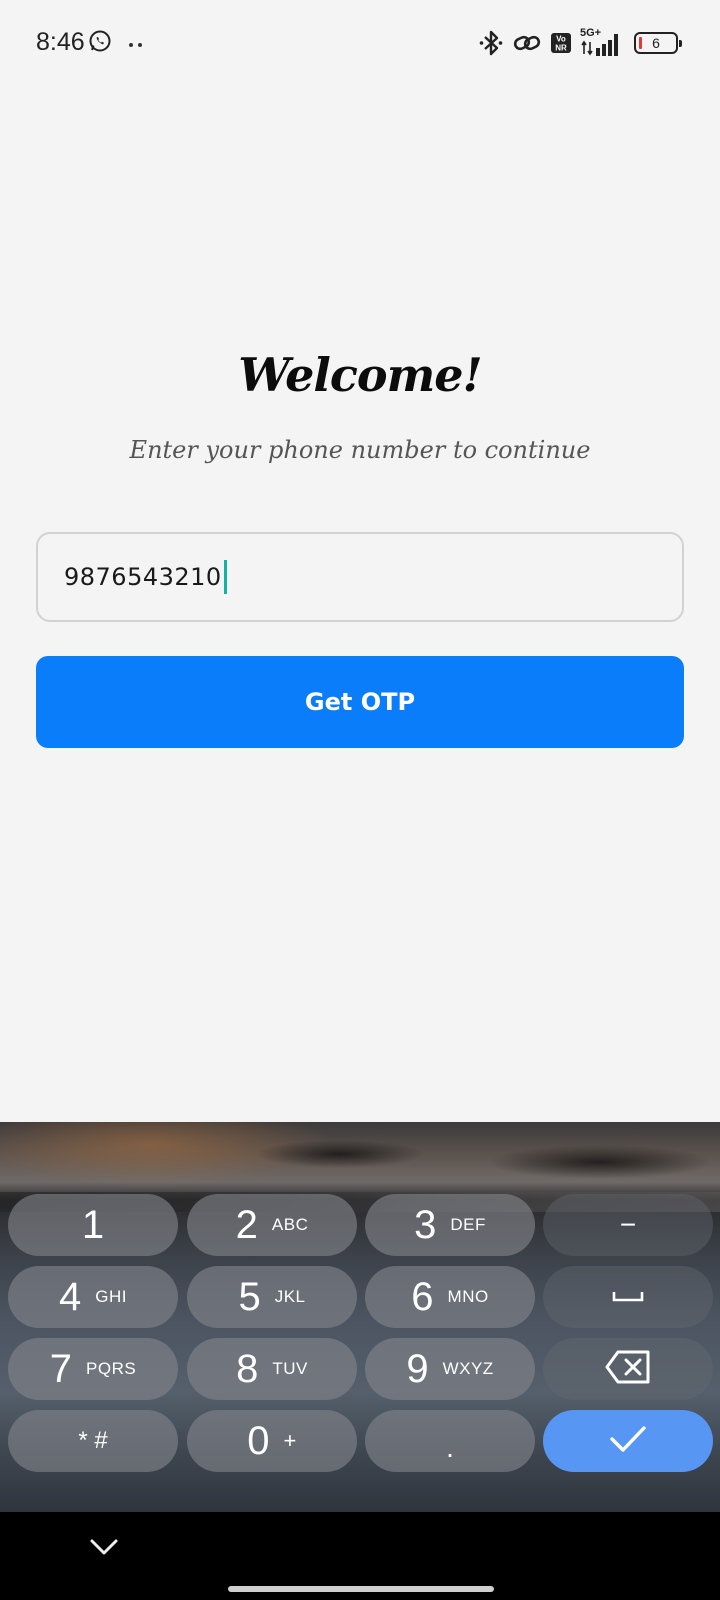 Image resolution: width=720 pixels, height=1600 pixels. What do you see at coordinates (360, 1556) in the screenshot?
I see `navigation-bar` at bounding box center [360, 1556].